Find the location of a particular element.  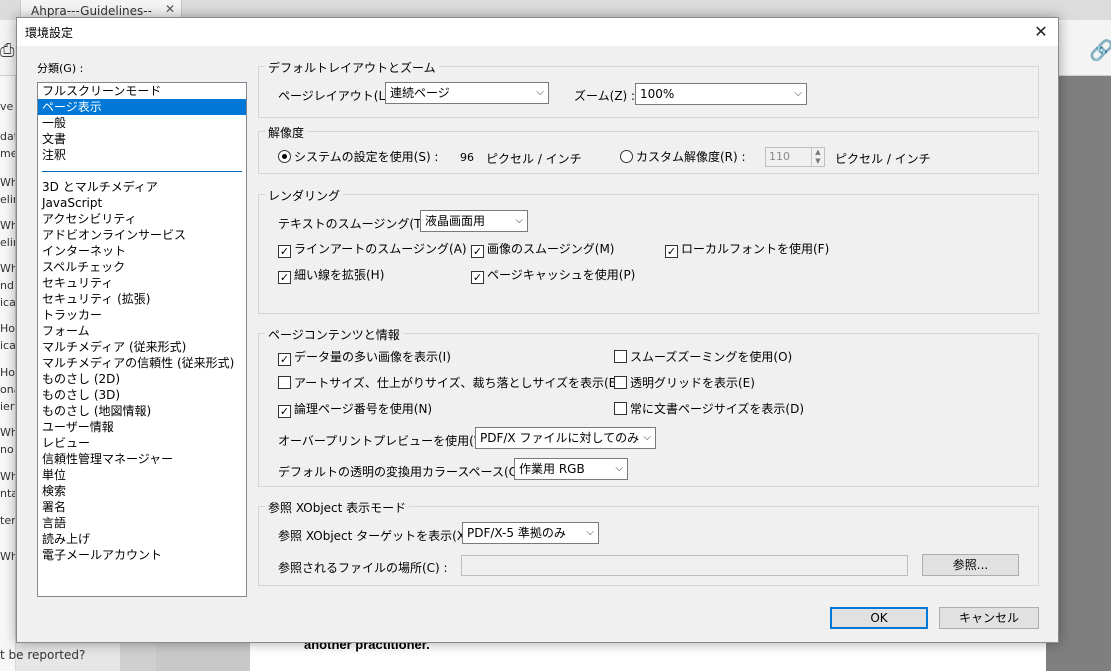

smooth-images-label: 画像のスムージング(M) is located at coordinates (551, 249).